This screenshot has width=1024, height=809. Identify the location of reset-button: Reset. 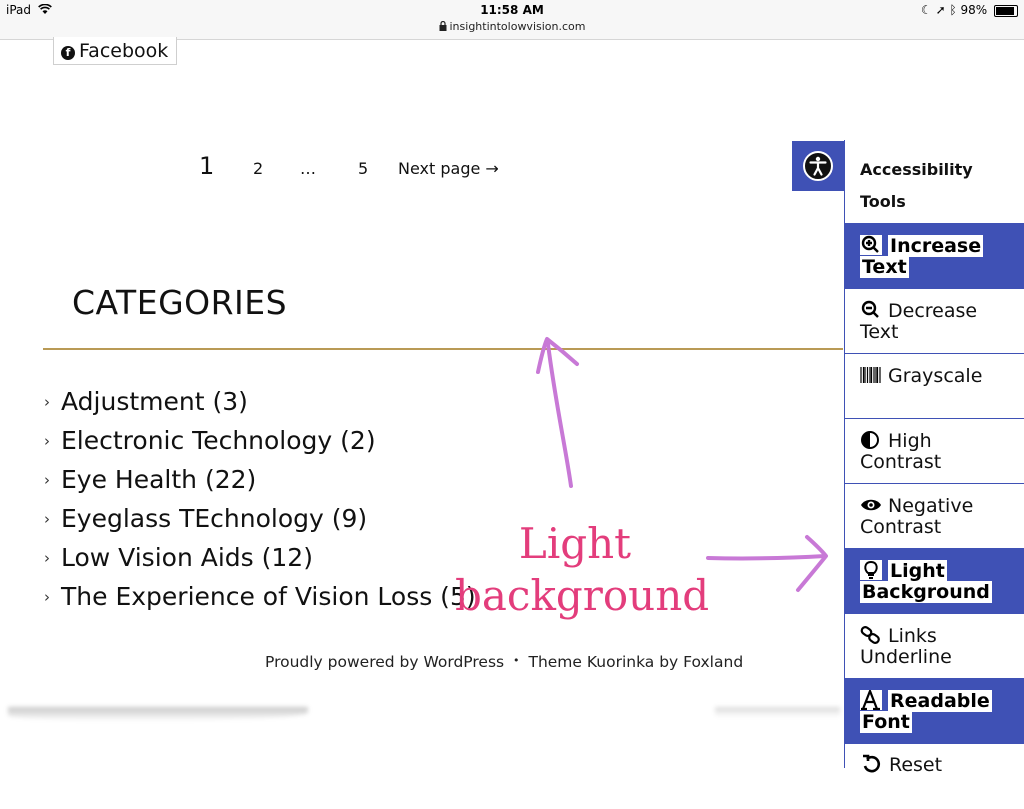
(934, 776).